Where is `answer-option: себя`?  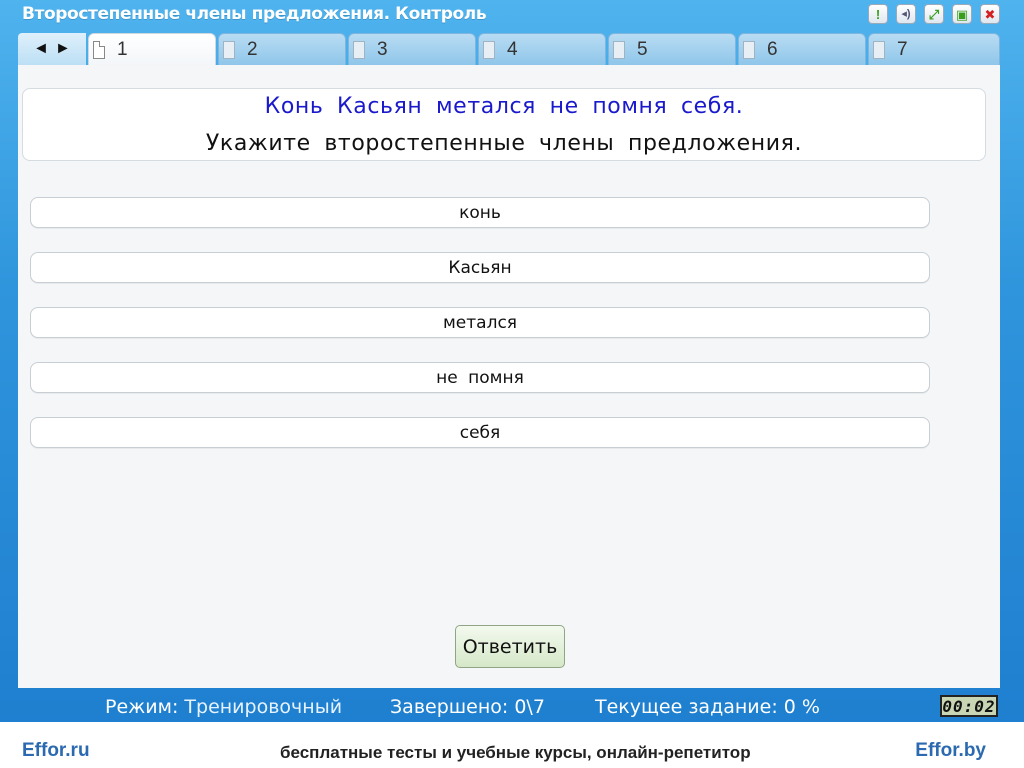 answer-option: себя is located at coordinates (480, 432).